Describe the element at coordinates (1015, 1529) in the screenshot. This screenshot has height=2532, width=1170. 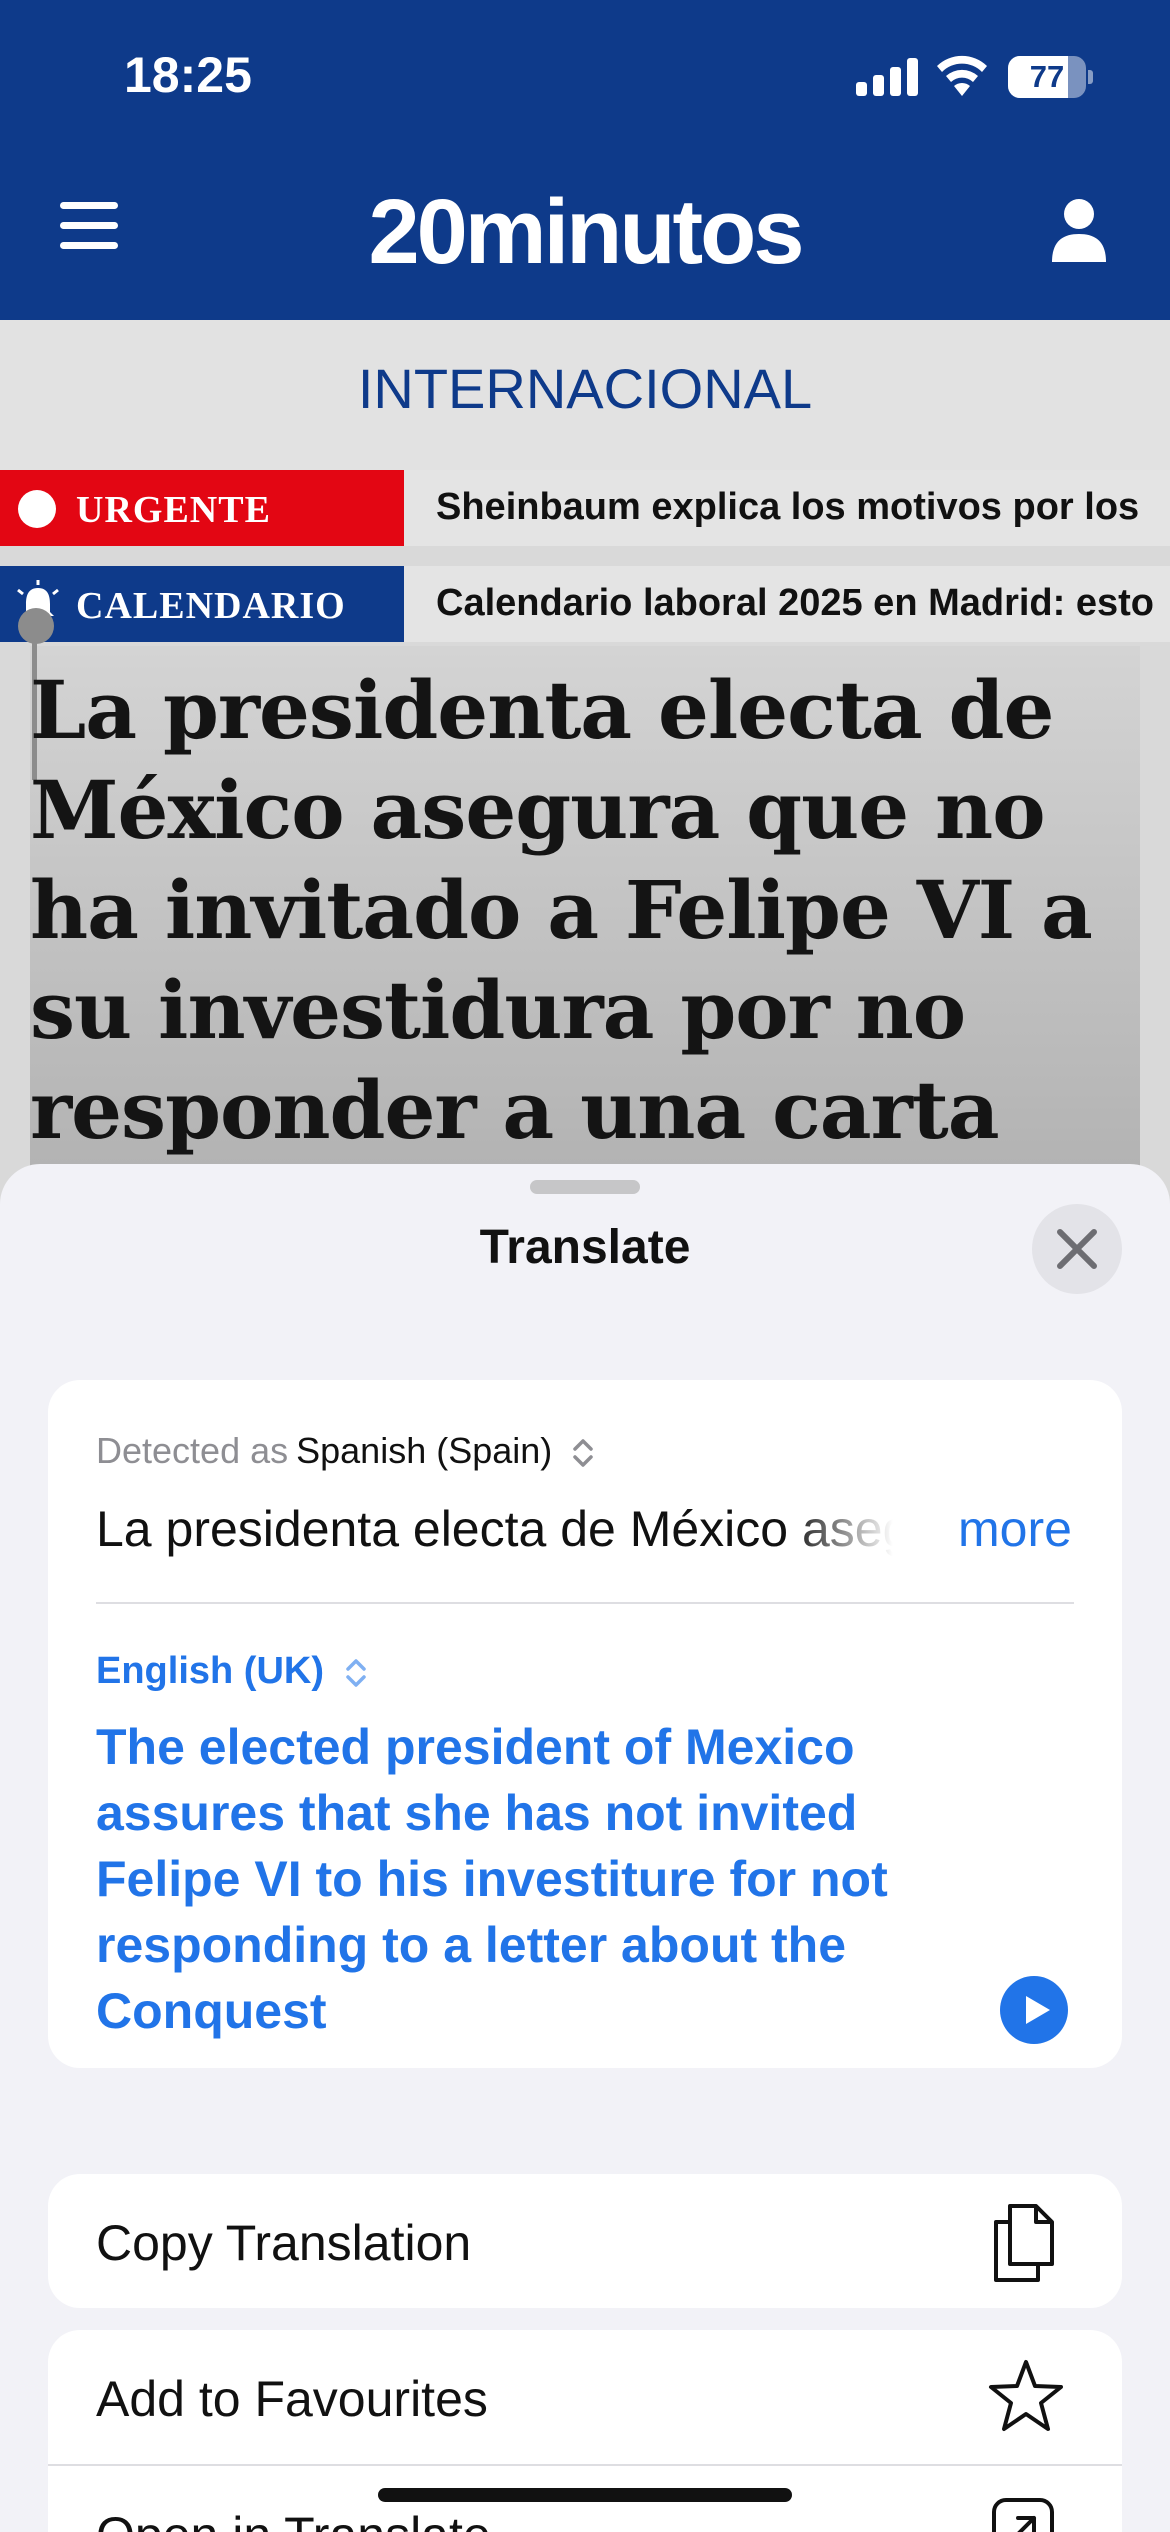
I see `more-button: more` at that location.